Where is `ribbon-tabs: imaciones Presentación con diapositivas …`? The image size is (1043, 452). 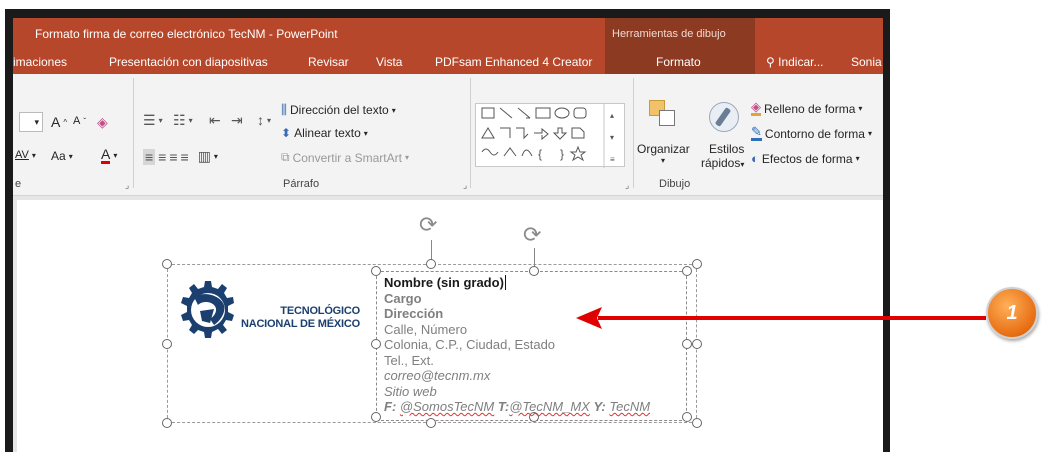
ribbon-tabs: imaciones Presentación con diapositivas … is located at coordinates (448, 61).